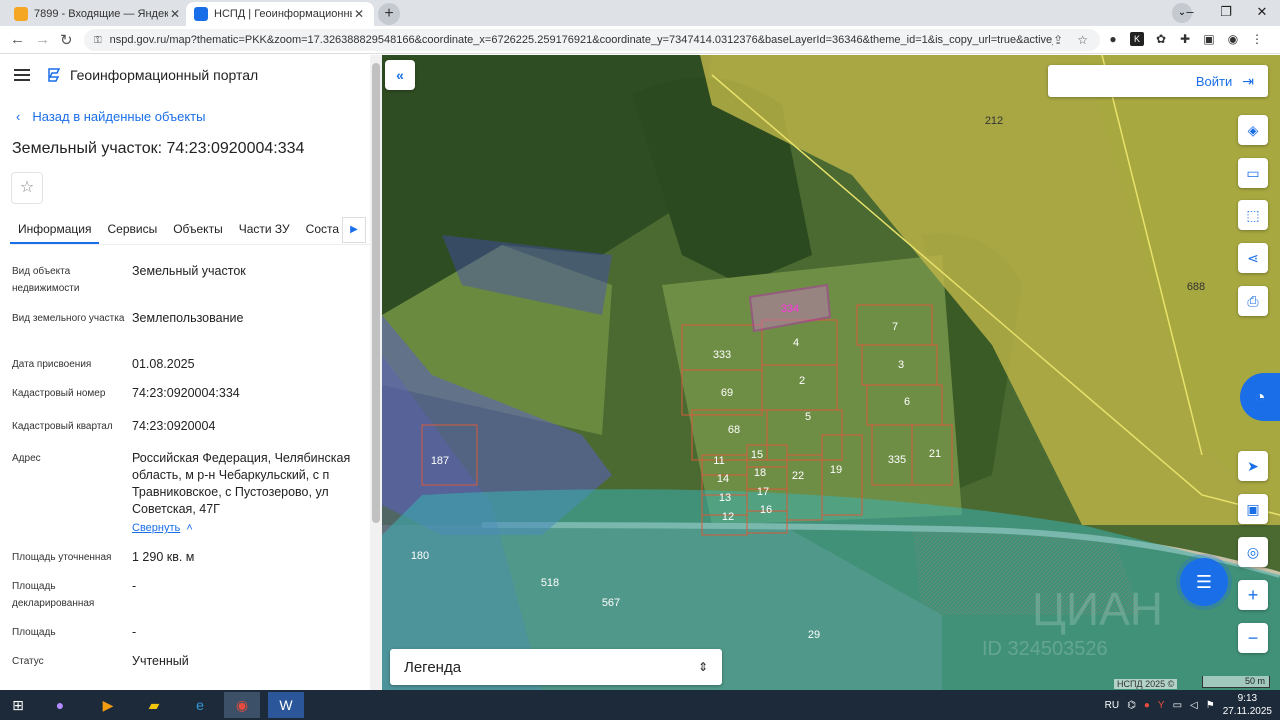  What do you see at coordinates (723, 479) in the screenshot?
I see `parcel-label: 14` at bounding box center [723, 479].